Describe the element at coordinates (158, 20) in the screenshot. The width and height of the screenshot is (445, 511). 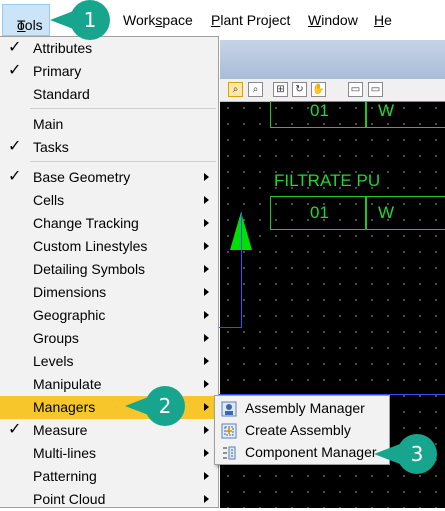
I see `menu-workspace: Workspace` at that location.